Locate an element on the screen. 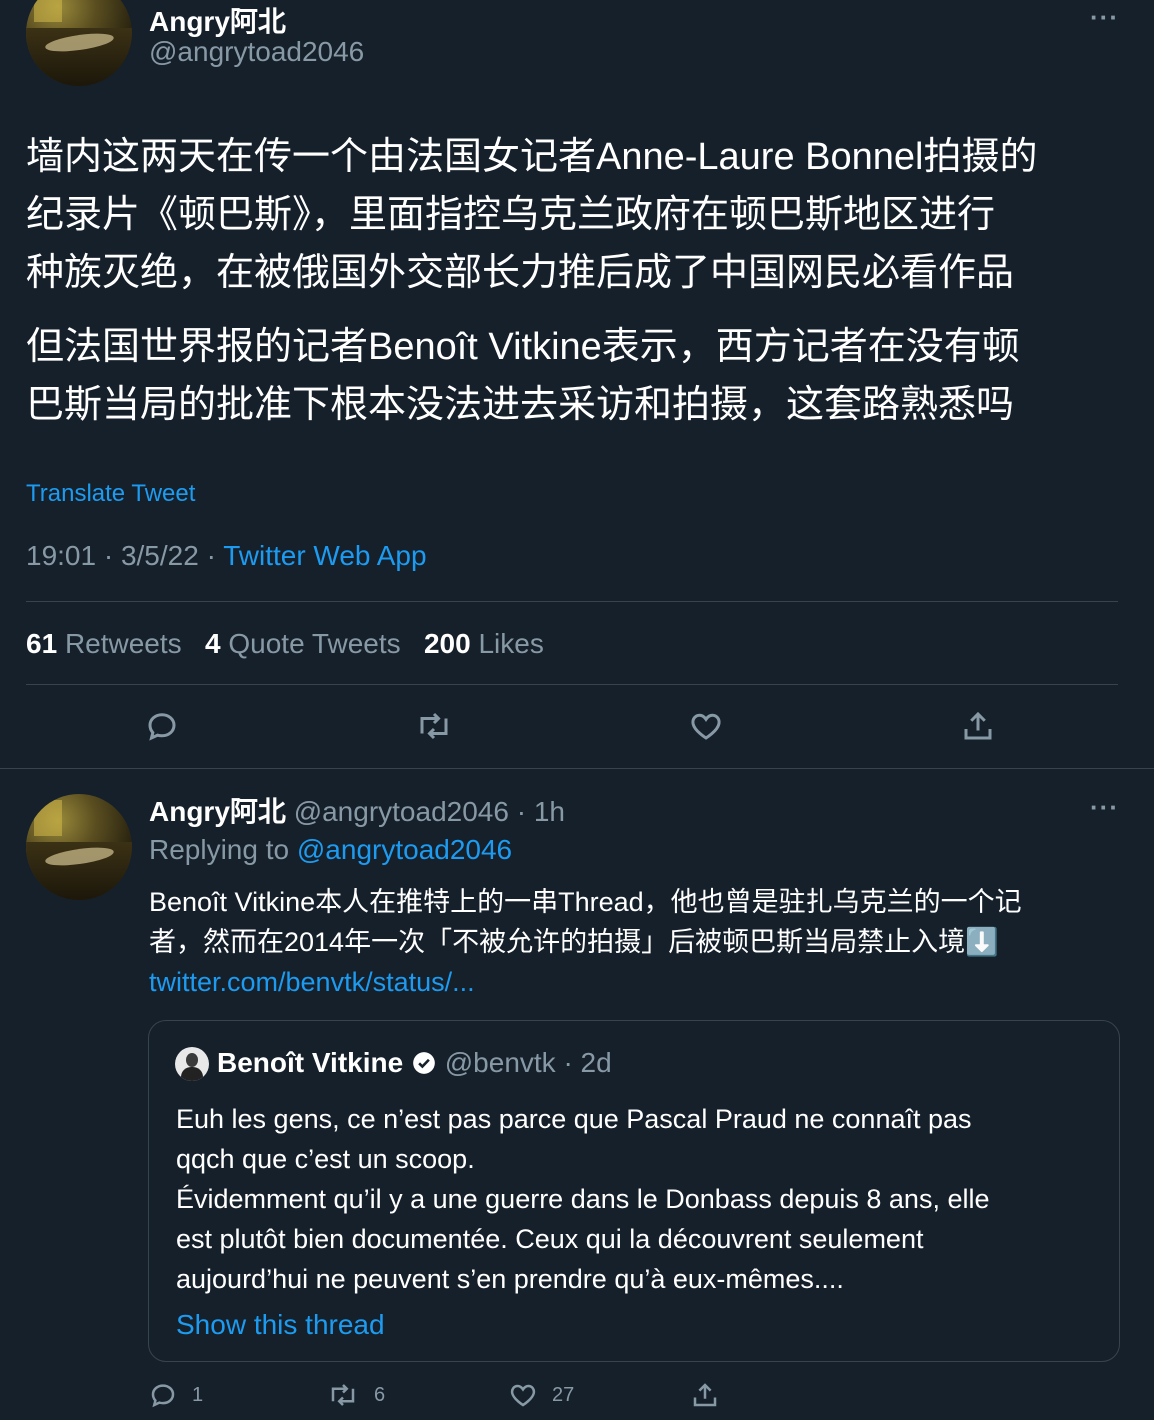 This screenshot has height=1420, width=1154. tweet-text-line: 种族灭绝，在被俄国外交部长力推后成了中国网民必看作品 is located at coordinates (520, 273).